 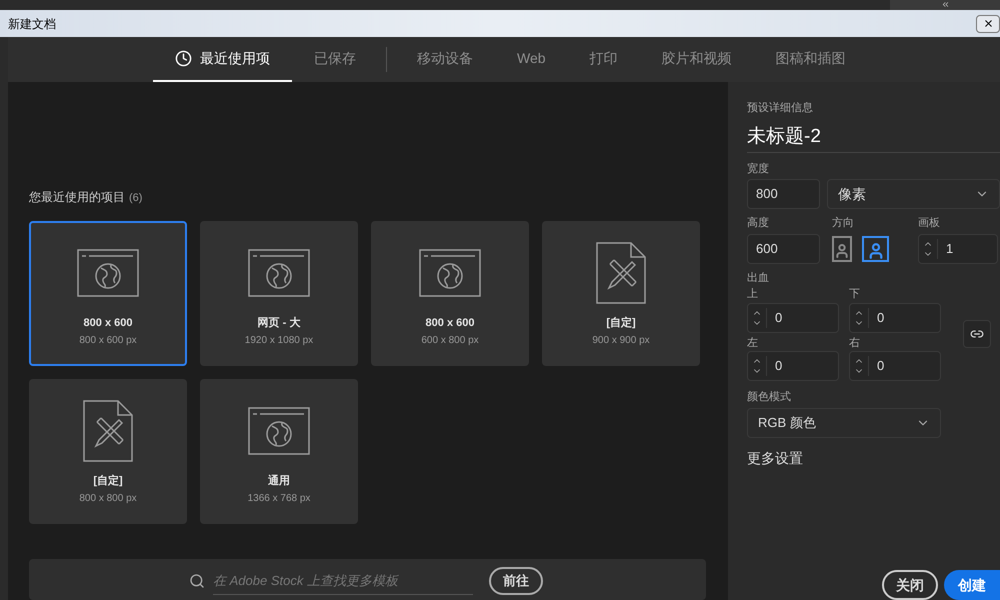 I want to click on tab: 打印, so click(x=604, y=59).